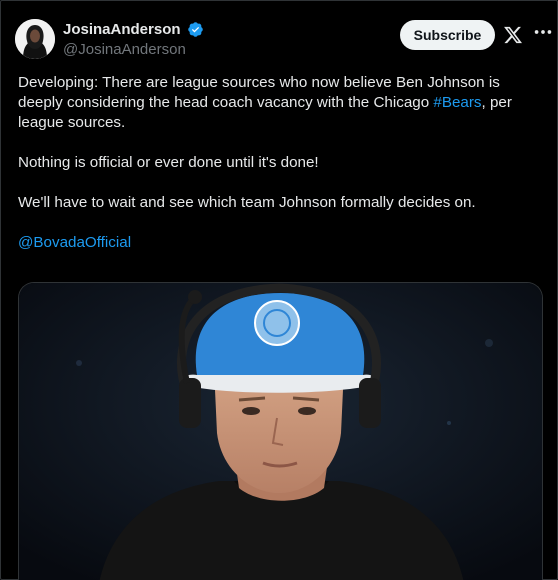 The height and width of the screenshot is (580, 558). Describe the element at coordinates (447, 35) in the screenshot. I see `subscribe-button: Subscribe` at that location.